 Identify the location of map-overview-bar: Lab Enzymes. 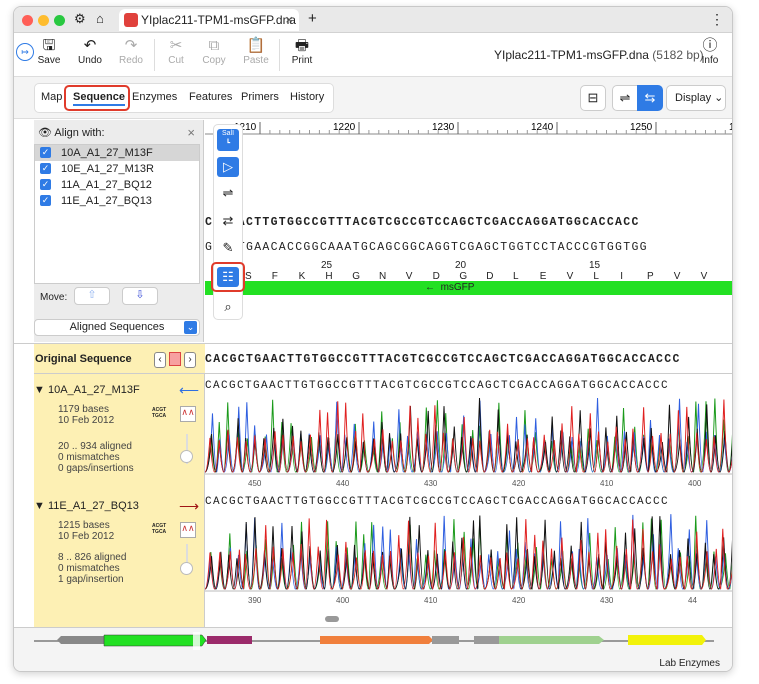
(373, 649).